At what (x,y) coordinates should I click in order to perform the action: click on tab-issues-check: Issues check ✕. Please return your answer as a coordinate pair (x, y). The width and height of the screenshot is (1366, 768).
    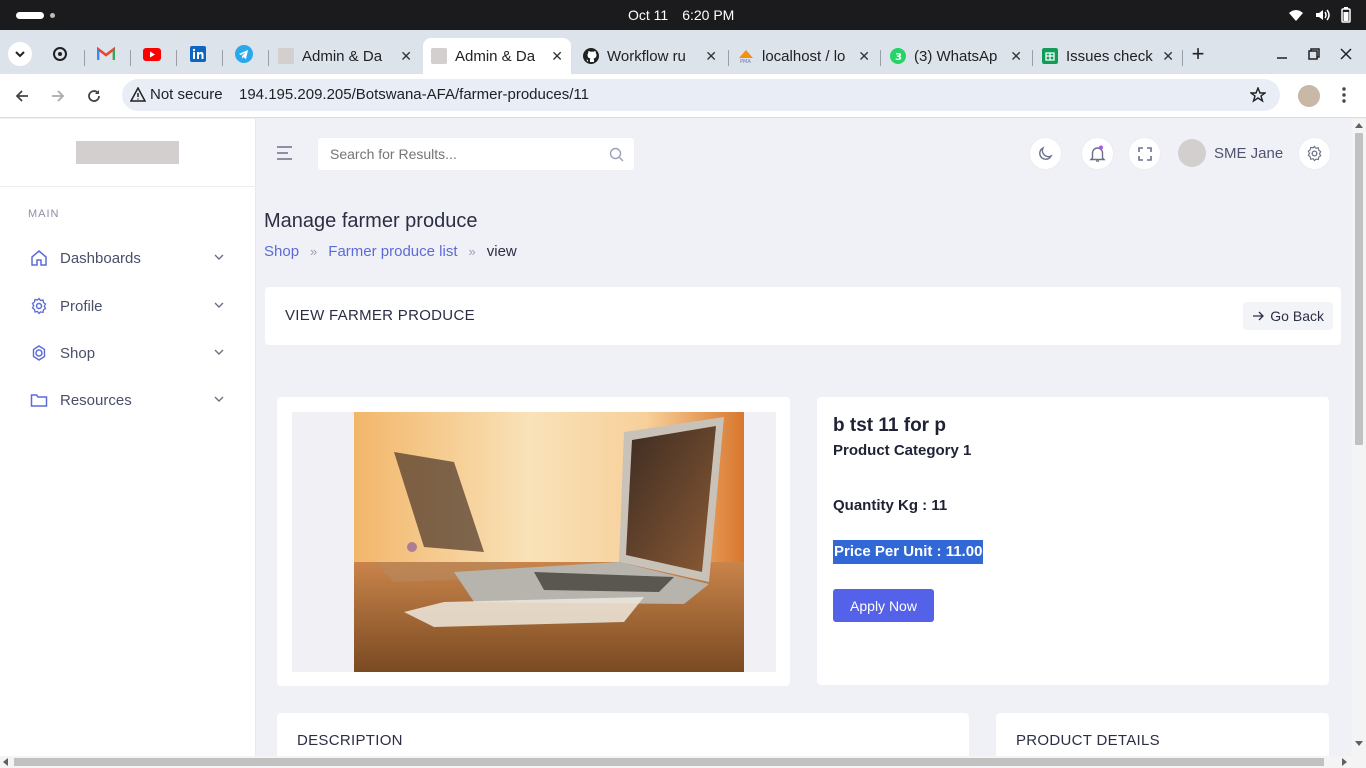
    Looking at the image, I should click on (1108, 56).